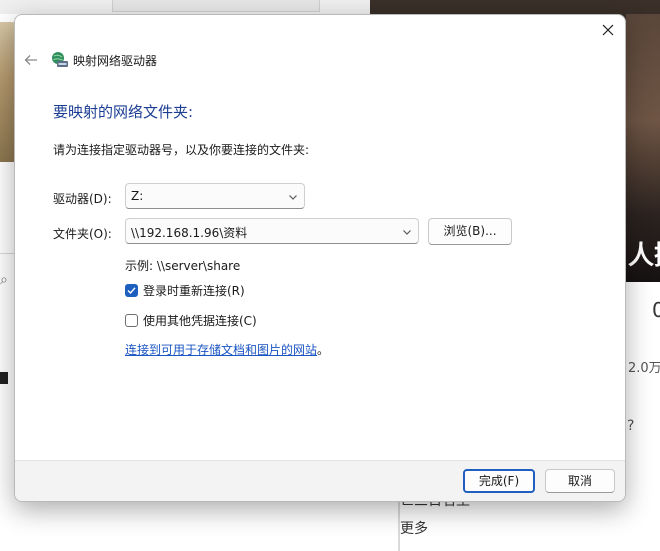 This screenshot has width=660, height=551. Describe the element at coordinates (499, 481) in the screenshot. I see `finish-button: 完成(F)` at that location.